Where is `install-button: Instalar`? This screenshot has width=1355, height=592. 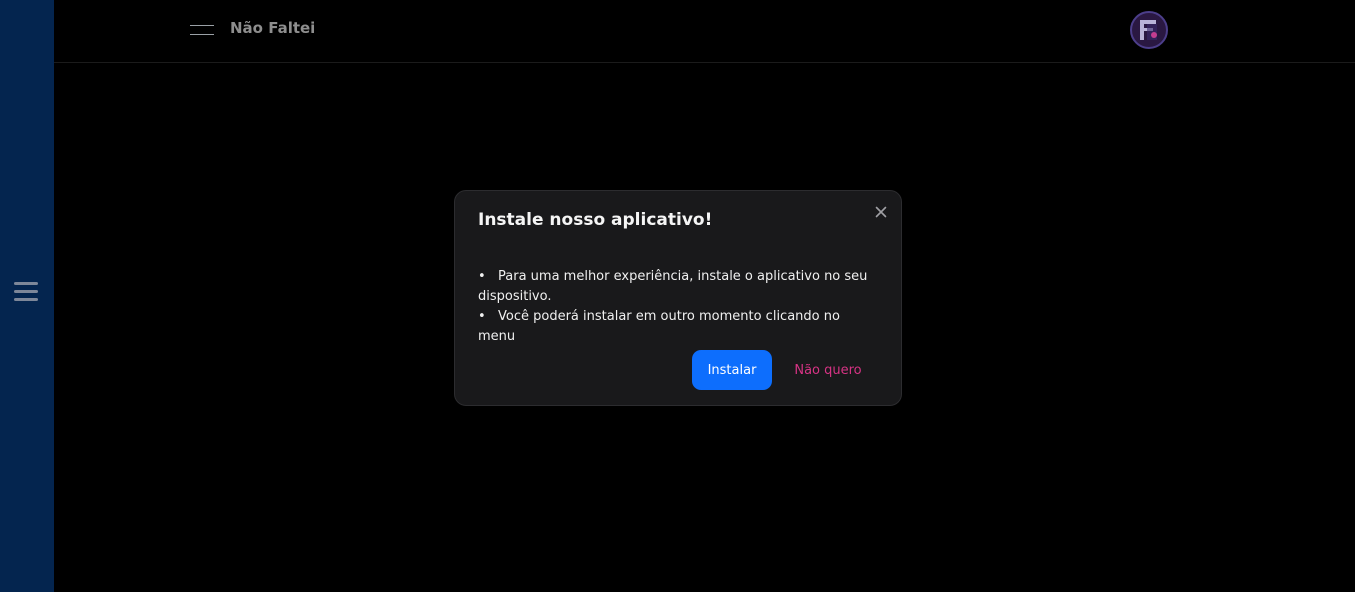
install-button: Instalar is located at coordinates (732, 370).